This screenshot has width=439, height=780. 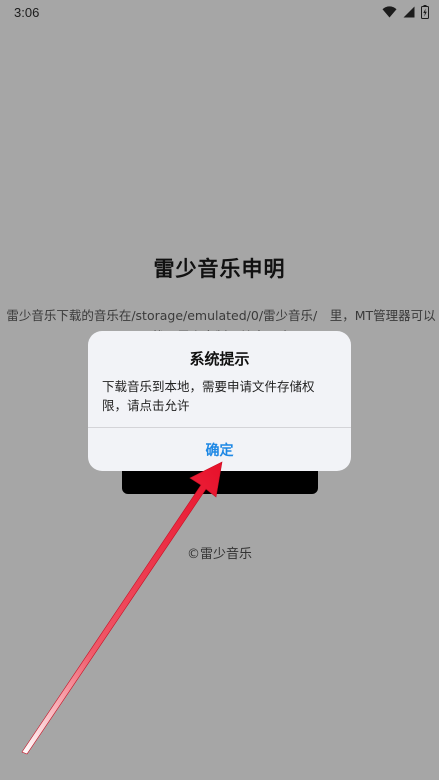 What do you see at coordinates (425, 12) in the screenshot?
I see `battery-icon` at bounding box center [425, 12].